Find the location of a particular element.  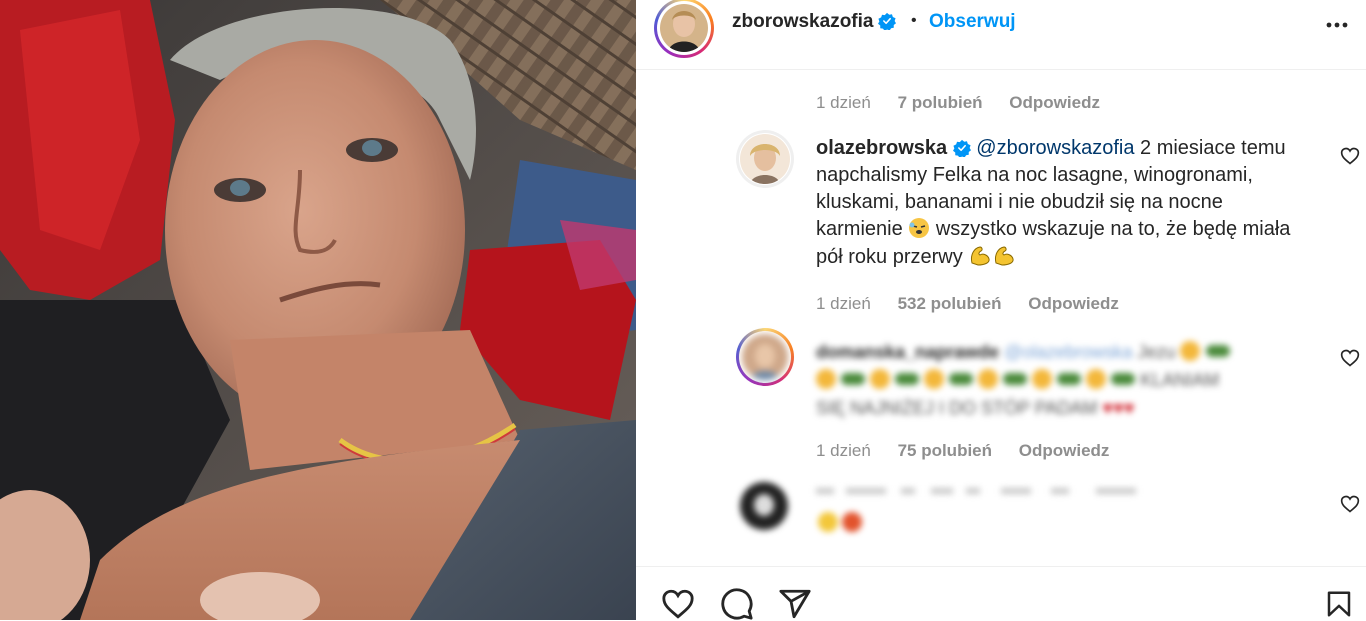

owner-comment-meta: 1 dzień 7 polubień Odpowiedz is located at coordinates (969, 103).